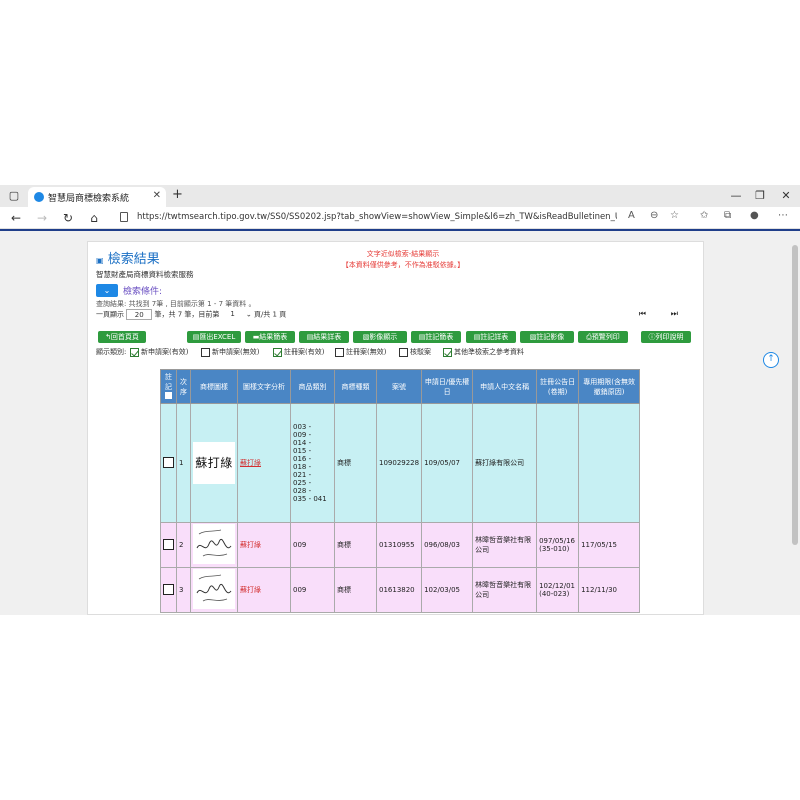 The height and width of the screenshot is (800, 800). Describe the element at coordinates (177, 194) in the screenshot. I see `plus-icon: +` at that location.